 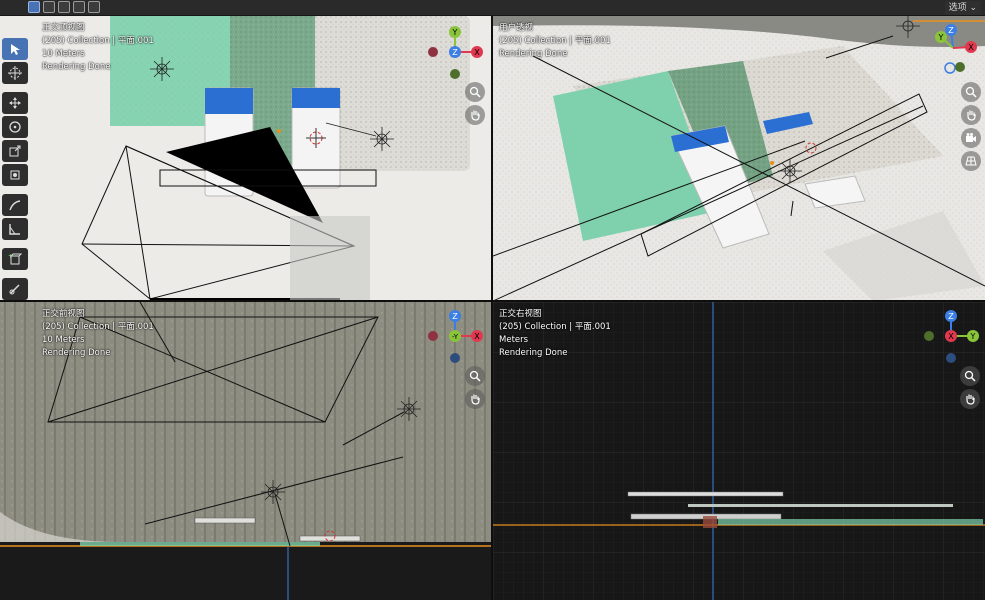 What do you see at coordinates (973, 8) in the screenshot?
I see `chevron-down-icon: ⌄` at bounding box center [973, 8].